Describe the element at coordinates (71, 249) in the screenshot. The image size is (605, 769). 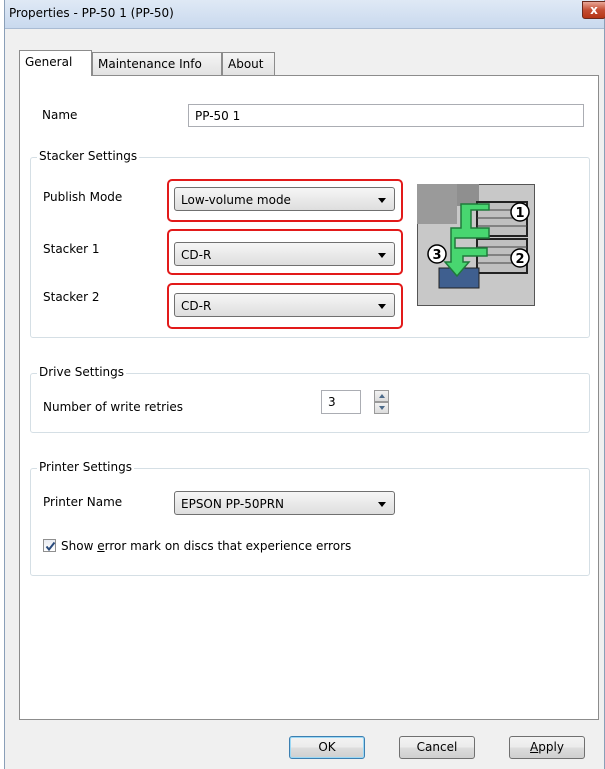
I see `stacker1-label: Stacker 1` at that location.